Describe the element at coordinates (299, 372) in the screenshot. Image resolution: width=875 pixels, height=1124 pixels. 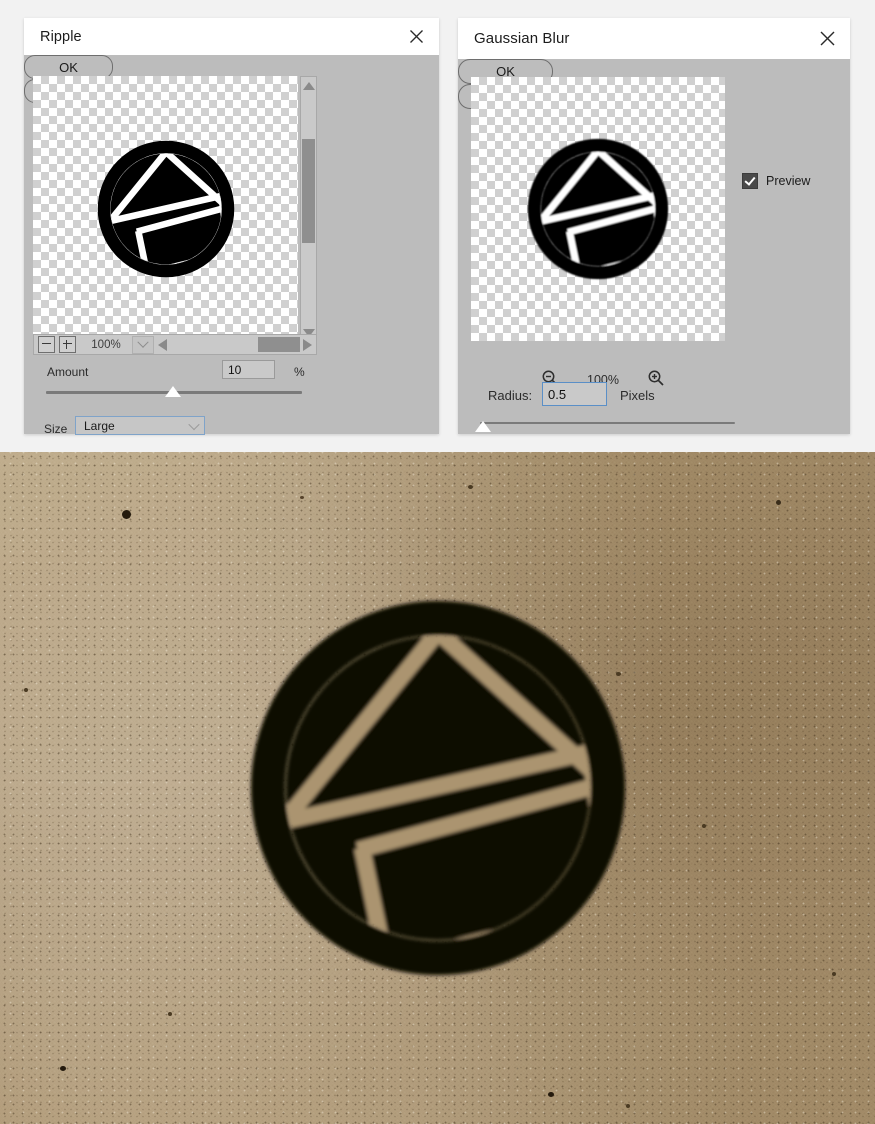
I see `amount-unit: %` at that location.